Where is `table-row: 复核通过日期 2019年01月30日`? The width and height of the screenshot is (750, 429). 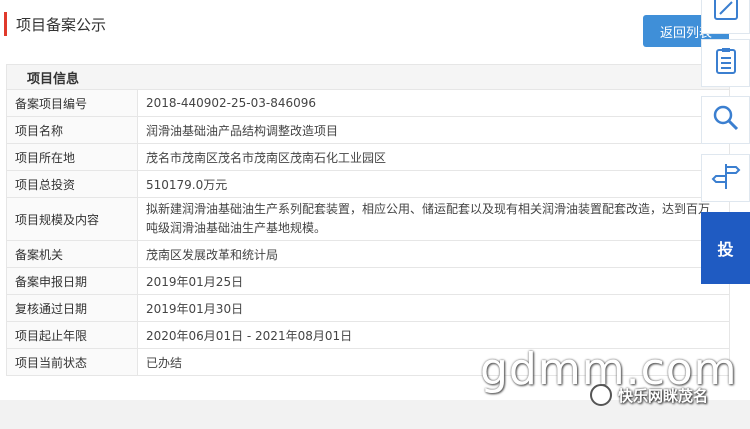 table-row: 复核通过日期 2019年01月30日 is located at coordinates (368, 308).